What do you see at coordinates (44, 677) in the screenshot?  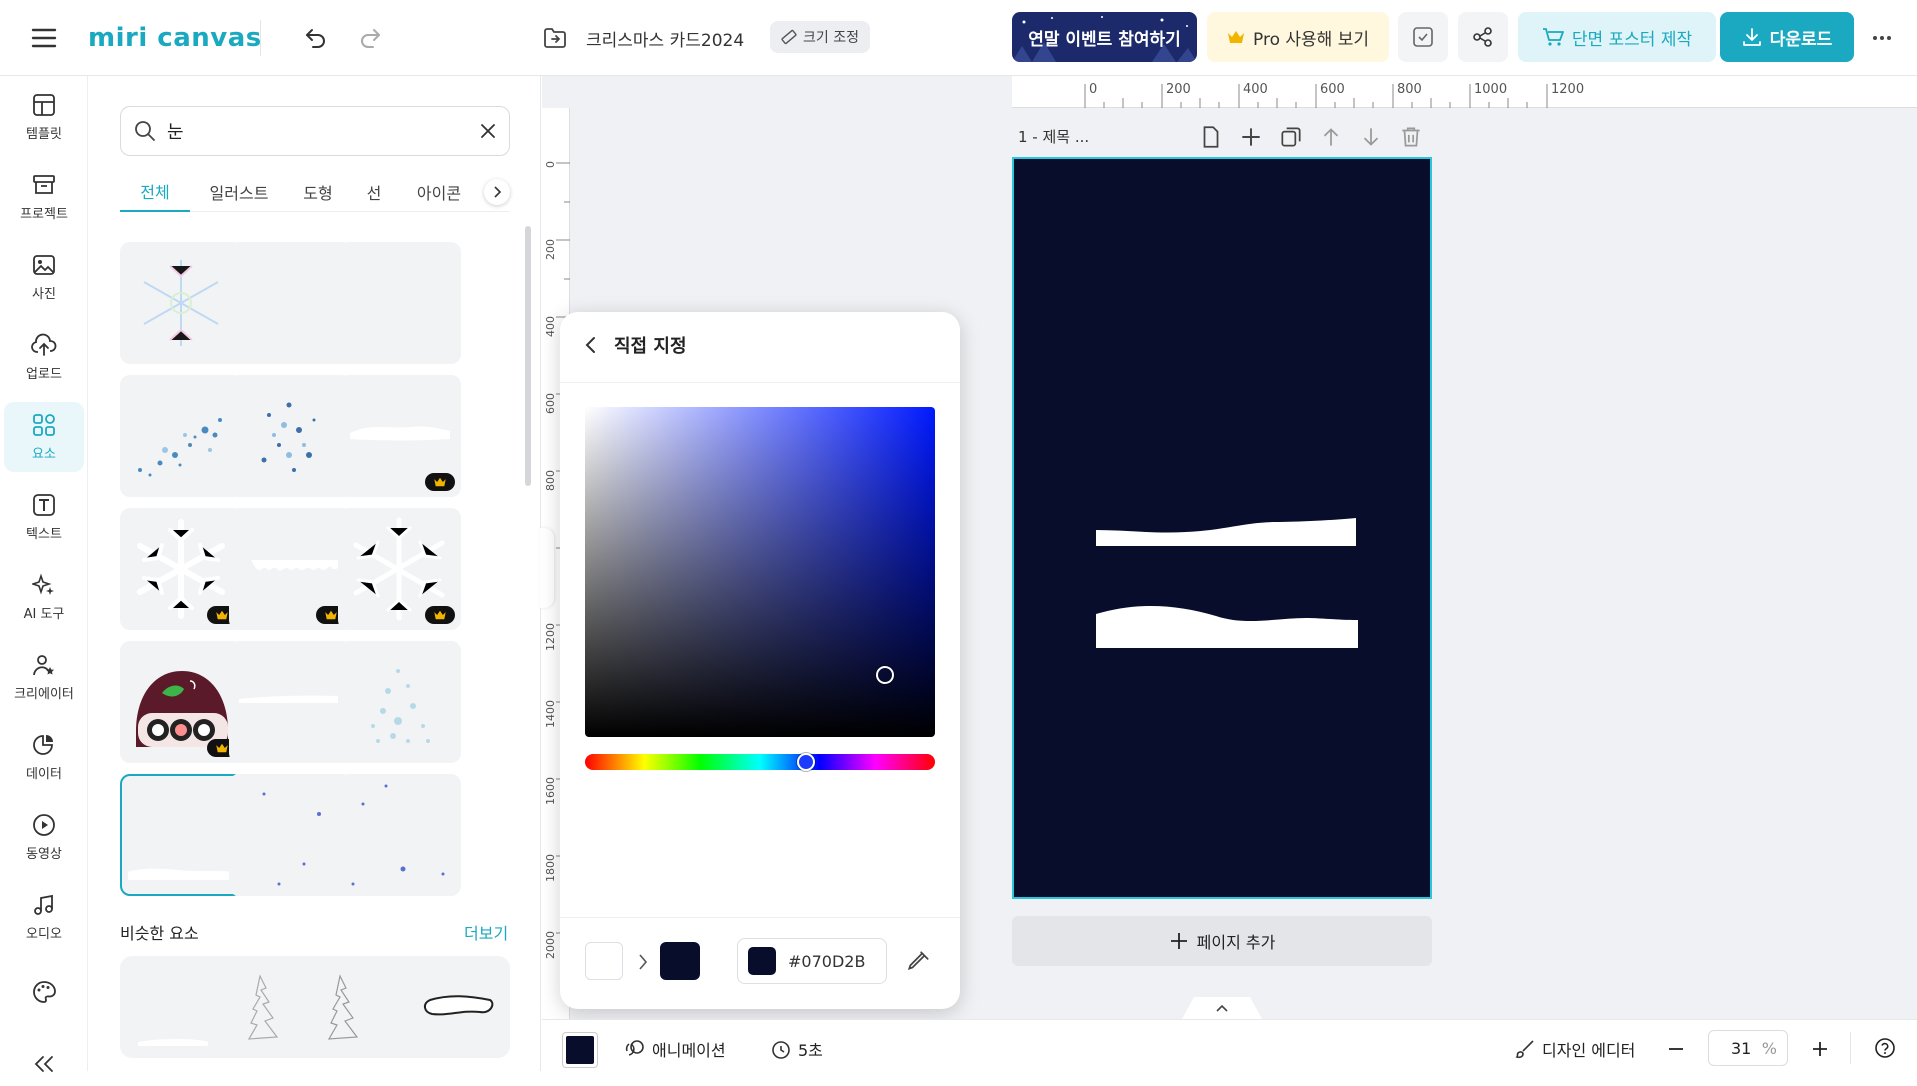 I see `sidebar-item-creator: 크리에이터` at bounding box center [44, 677].